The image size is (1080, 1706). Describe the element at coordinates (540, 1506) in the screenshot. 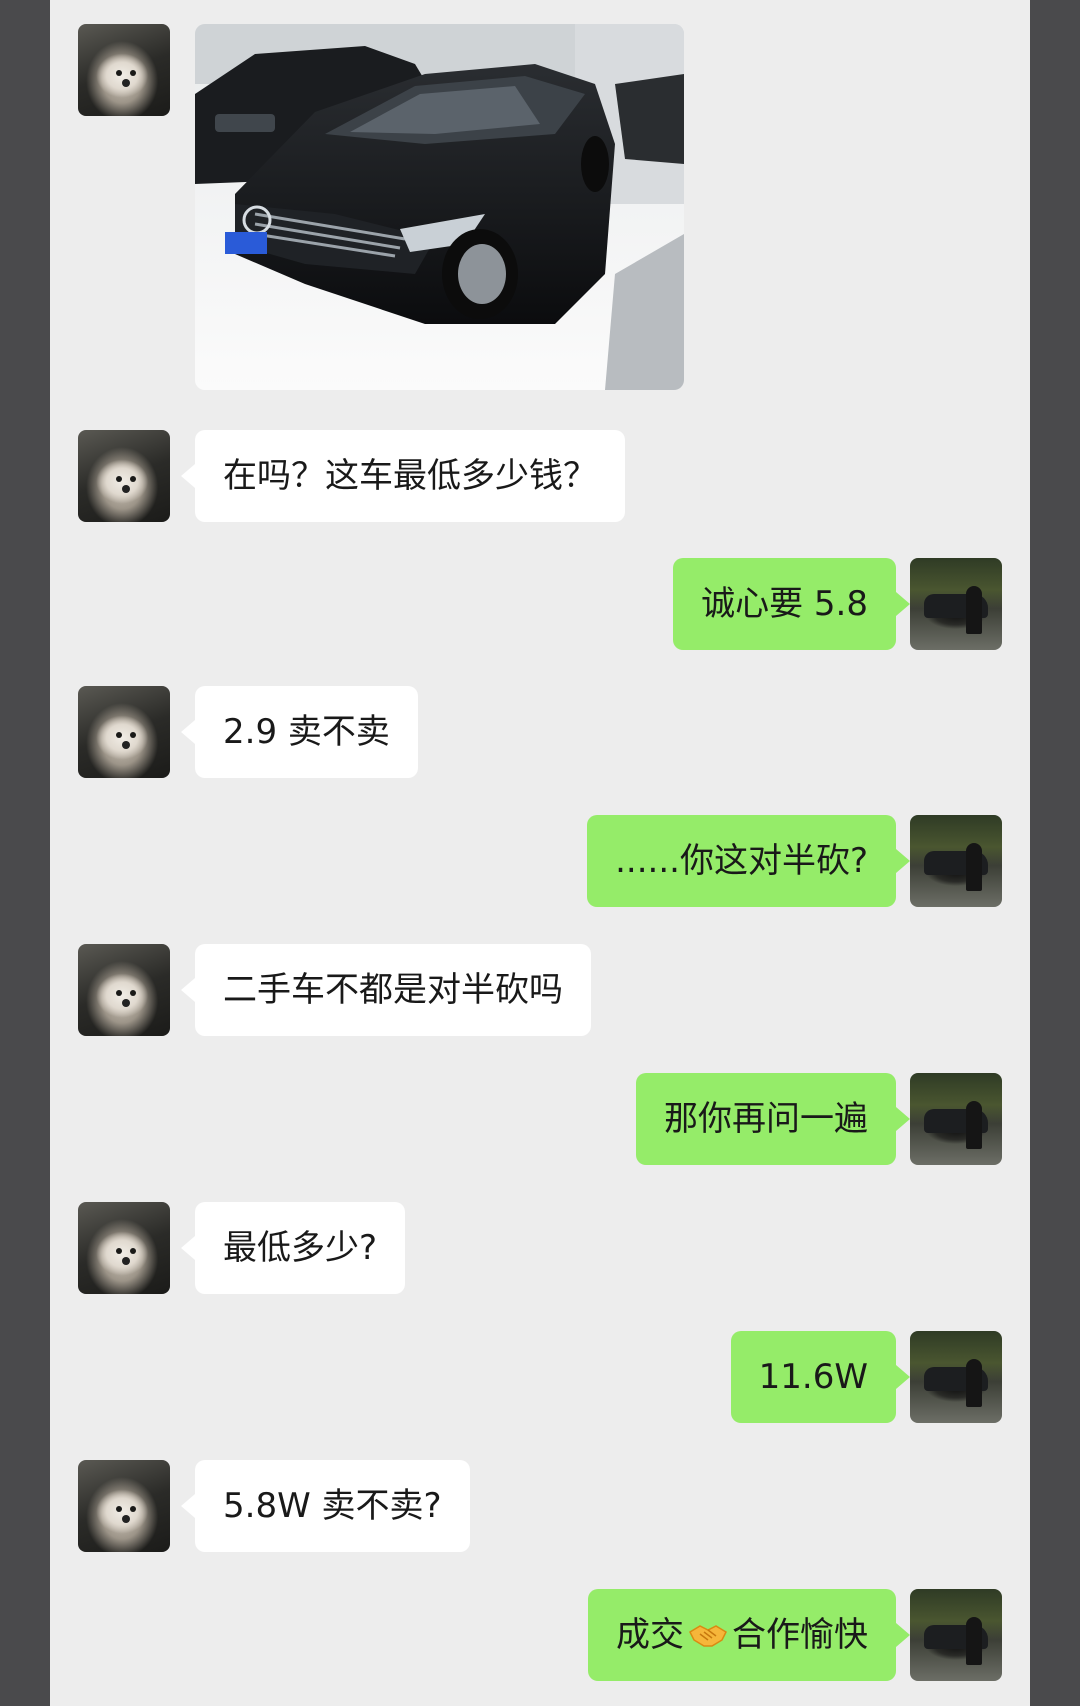

I see `message-incoming: 5.8W 卖不卖?` at that location.